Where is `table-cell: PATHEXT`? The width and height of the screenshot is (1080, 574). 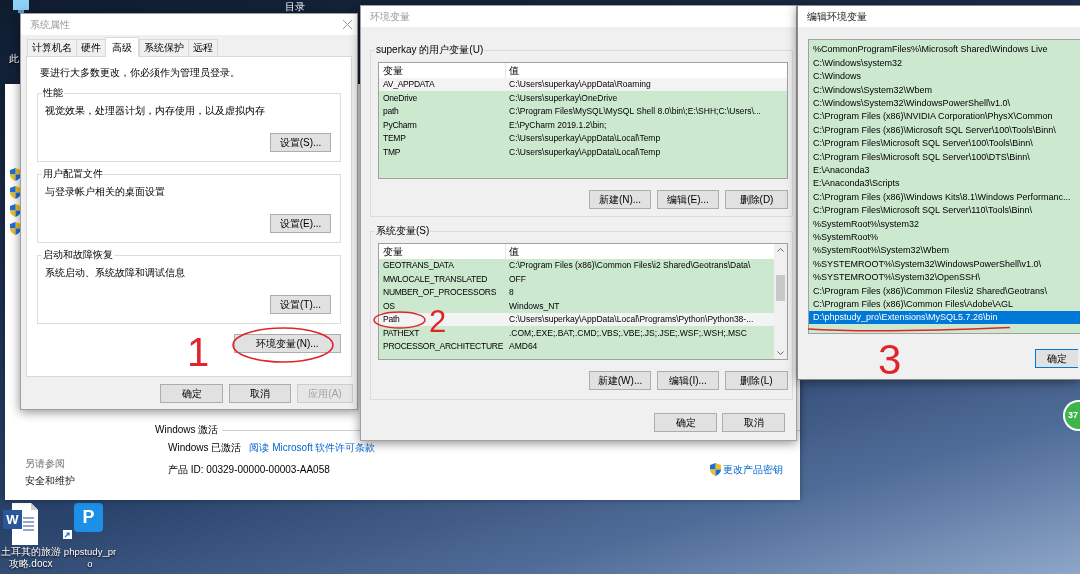
table-cell: PATHEXT is located at coordinates (401, 333).